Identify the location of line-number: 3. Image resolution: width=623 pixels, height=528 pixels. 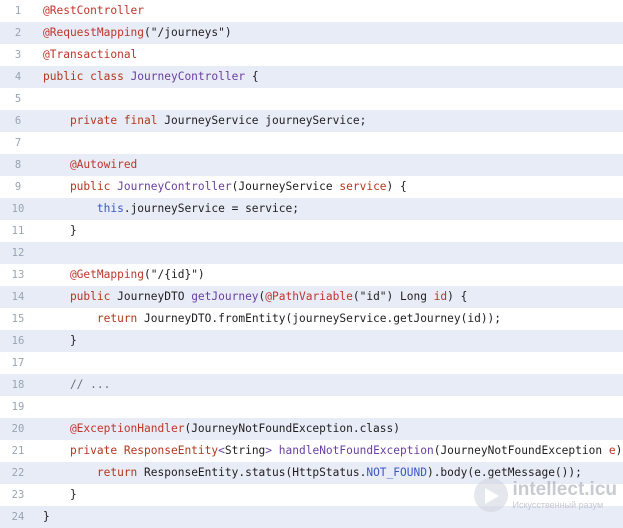
(18, 55).